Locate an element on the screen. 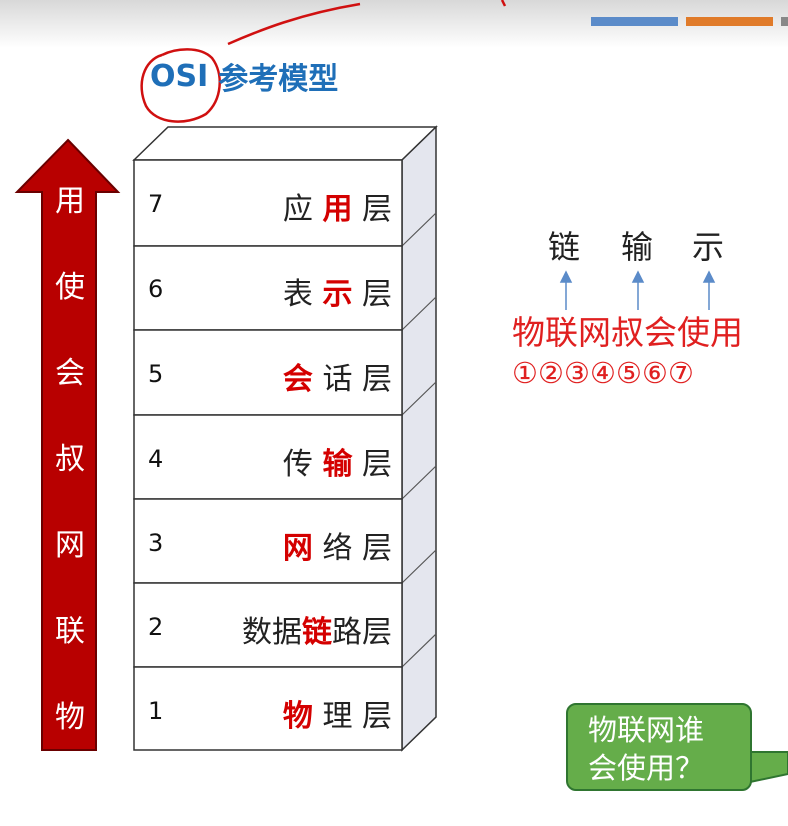  callout-bubble: 物联网谁 会使用？ is located at coordinates (659, 747).